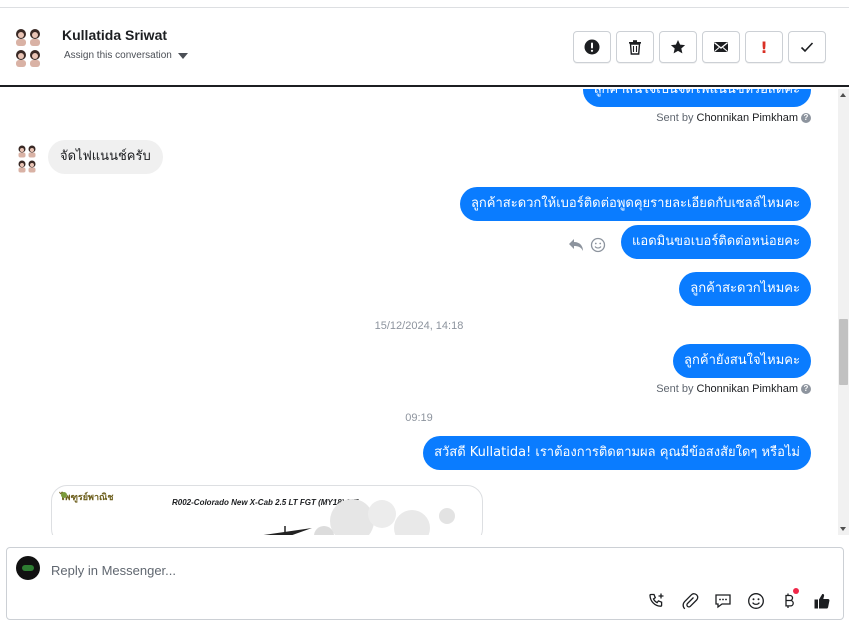 Image resolution: width=849 pixels, height=622 pixels. Describe the element at coordinates (182, 55) in the screenshot. I see `caret-down-icon` at that location.